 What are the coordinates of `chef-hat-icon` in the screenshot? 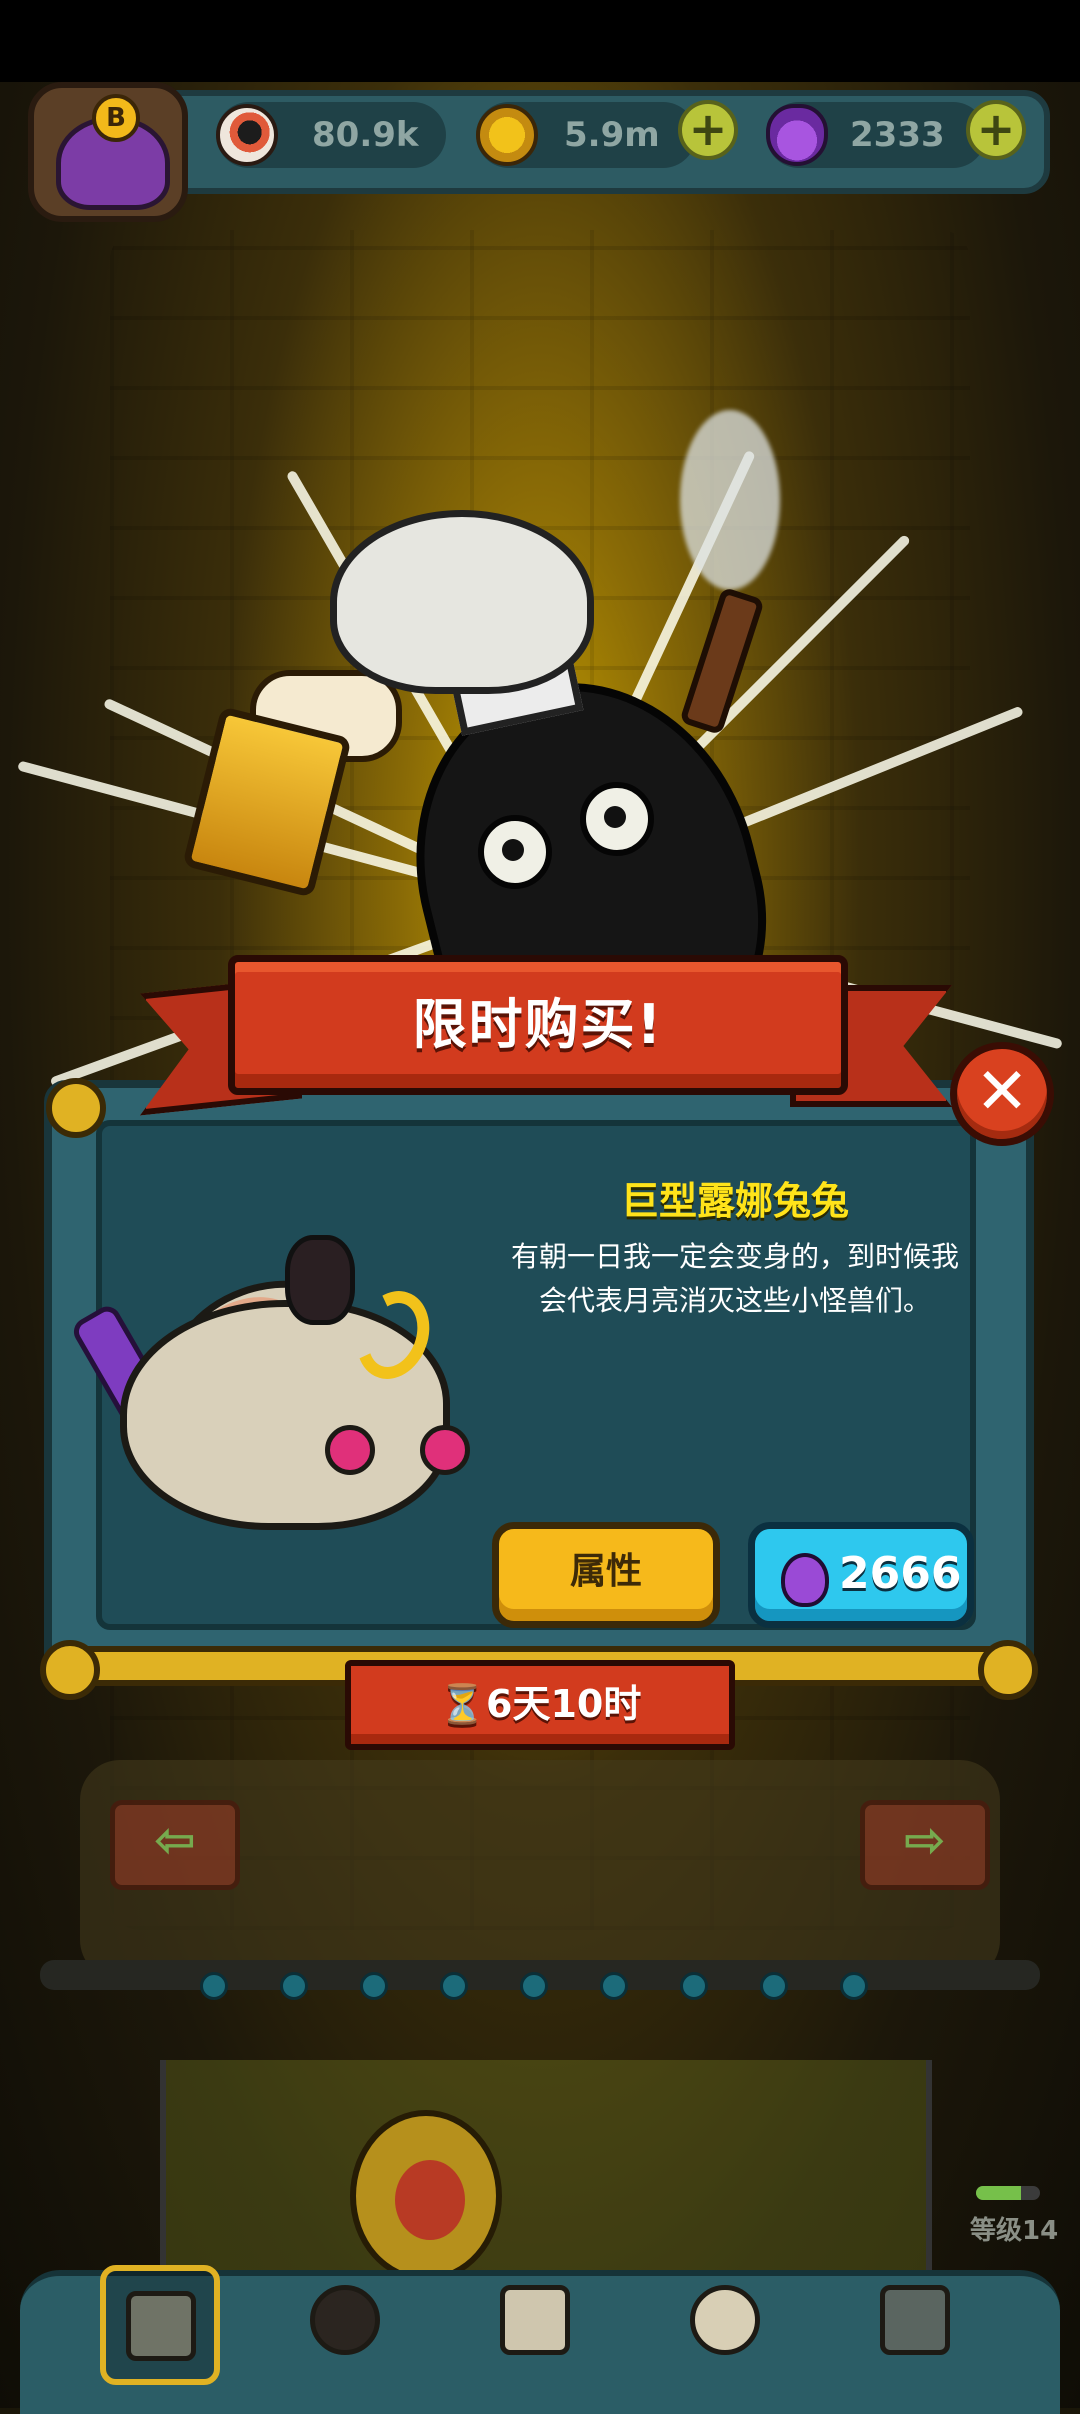 It's located at (462, 602).